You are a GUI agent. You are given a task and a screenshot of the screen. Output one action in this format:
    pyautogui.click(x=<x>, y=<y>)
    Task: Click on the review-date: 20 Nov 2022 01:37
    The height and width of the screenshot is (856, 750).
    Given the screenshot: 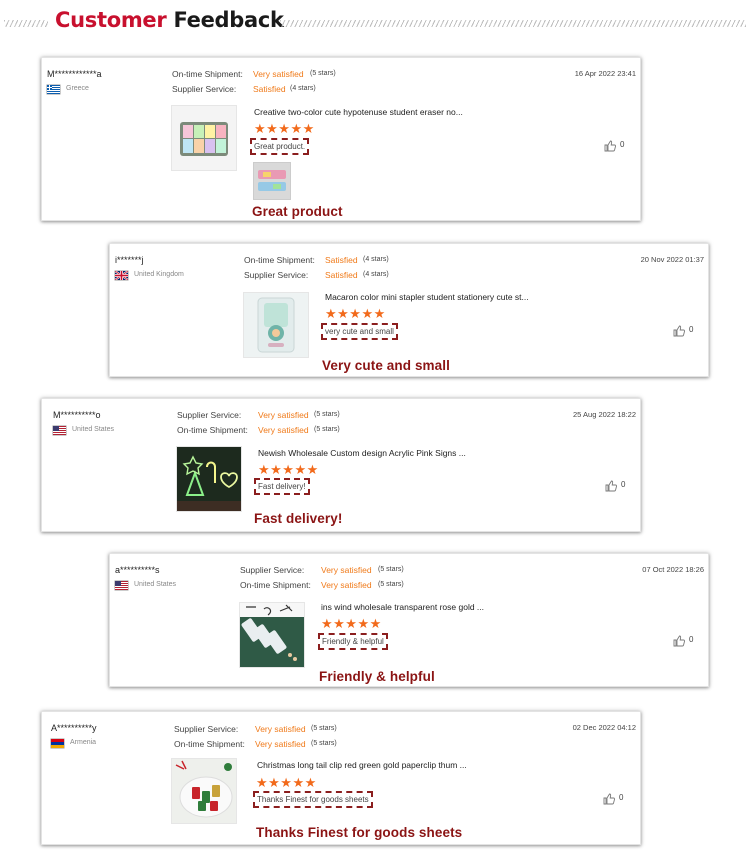 What is the action you would take?
    pyautogui.click(x=672, y=259)
    